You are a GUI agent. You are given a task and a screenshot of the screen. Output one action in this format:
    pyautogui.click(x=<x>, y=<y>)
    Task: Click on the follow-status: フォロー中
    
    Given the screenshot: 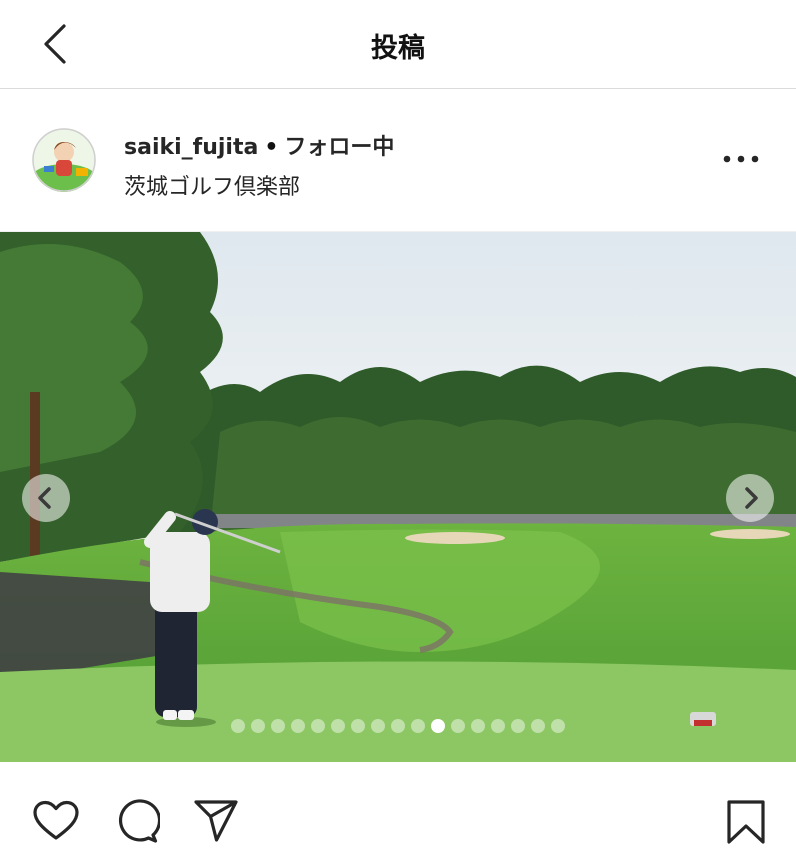 What is the action you would take?
    pyautogui.click(x=339, y=147)
    